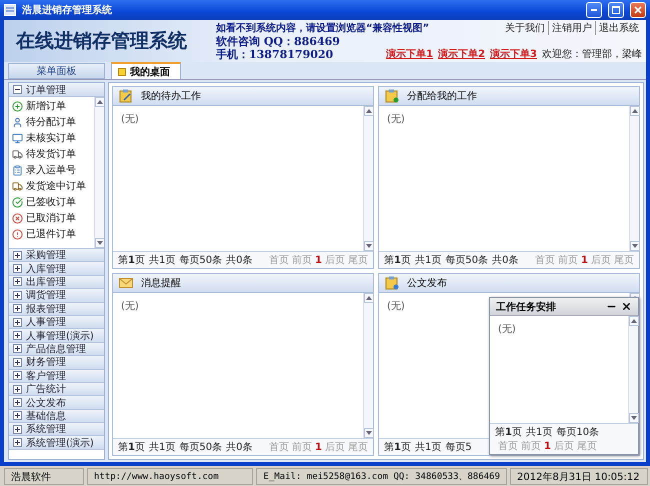 The width and height of the screenshot is (650, 486). Describe the element at coordinates (578, 432) in the screenshot. I see `pager-info: 每页10条` at that location.